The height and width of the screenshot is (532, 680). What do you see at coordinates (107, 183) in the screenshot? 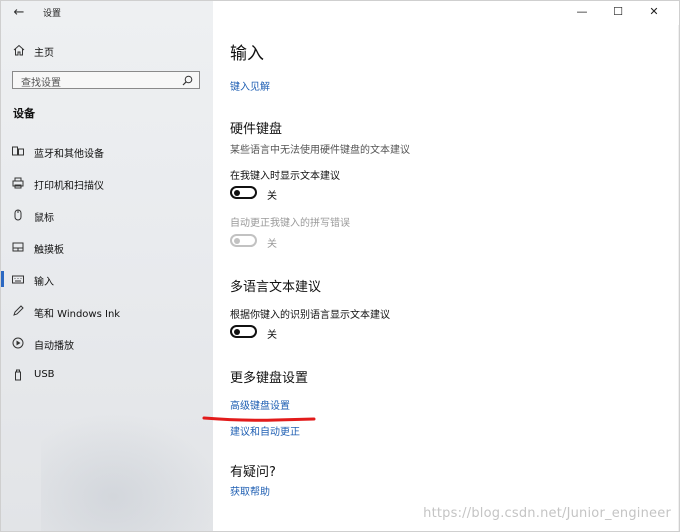
I see `sidebar-item-printers: 打印机和扫描仪` at bounding box center [107, 183].